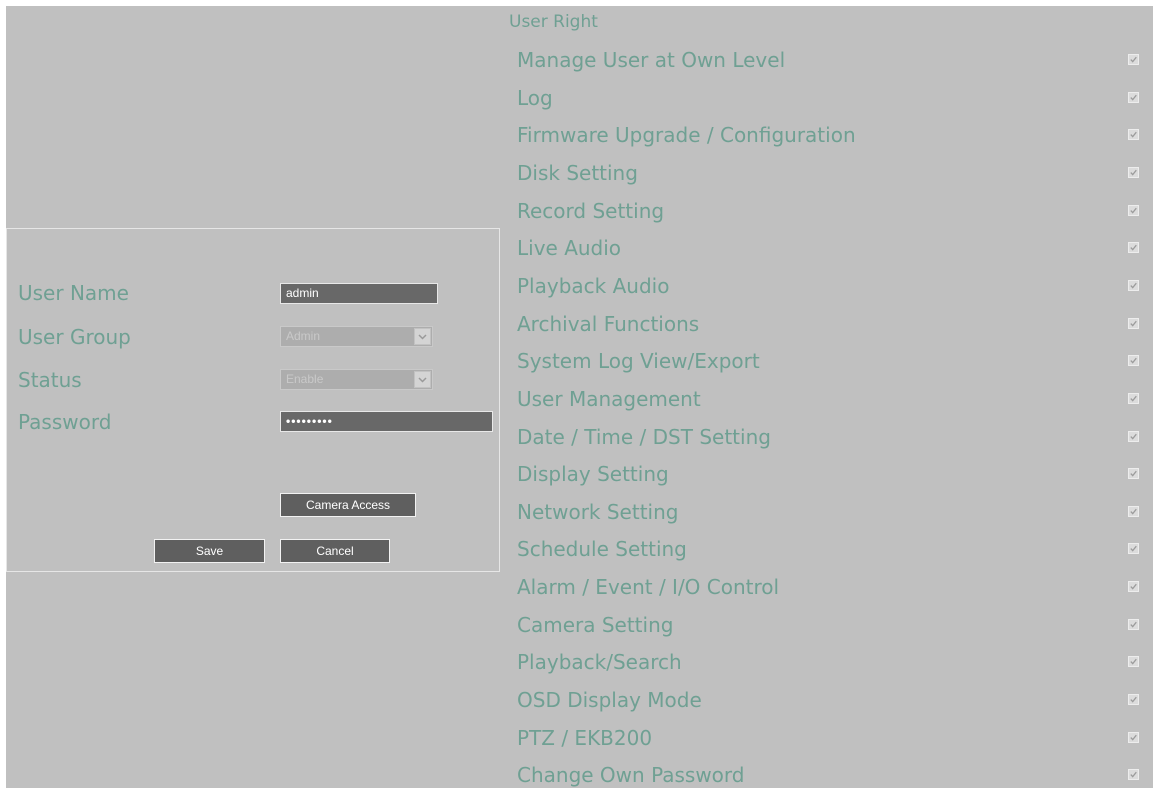 The width and height of the screenshot is (1153, 788). What do you see at coordinates (835, 738) in the screenshot?
I see `user-right-item: PTZ / EKB200` at bounding box center [835, 738].